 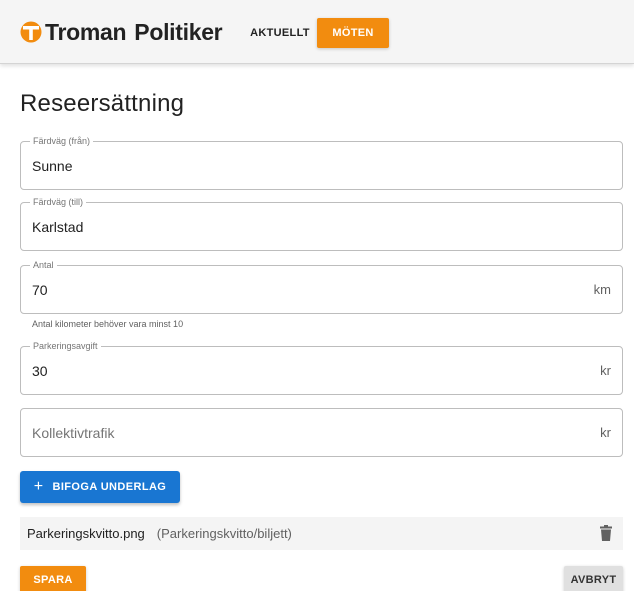 I want to click on page-title: Reseersättning, so click(x=102, y=103).